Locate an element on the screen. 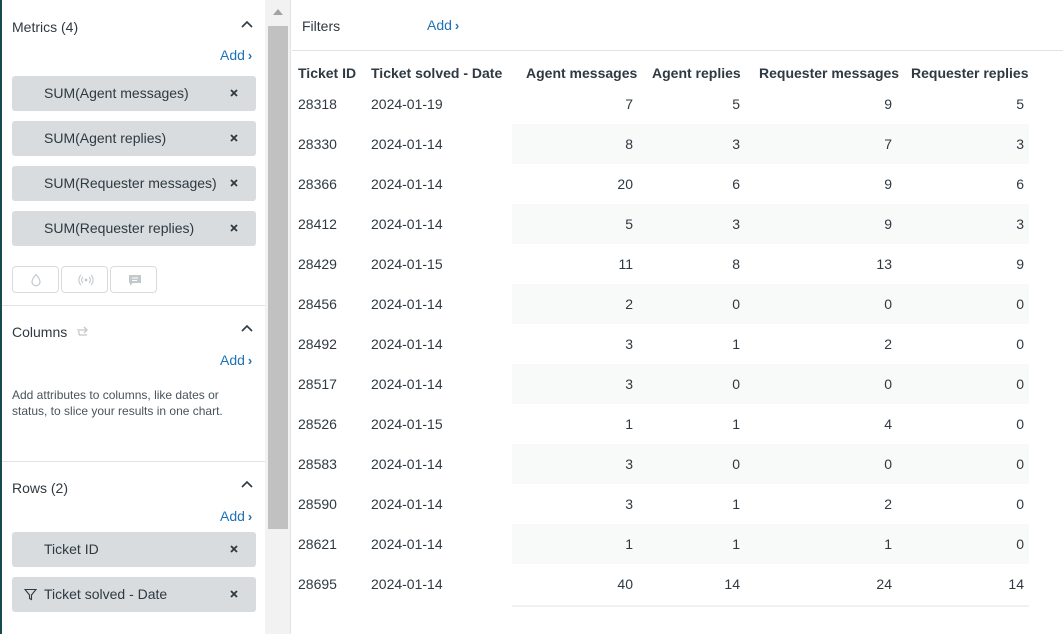 Image resolution: width=1063 pixels, height=634 pixels. rows-add-link: Add › is located at coordinates (236, 516).